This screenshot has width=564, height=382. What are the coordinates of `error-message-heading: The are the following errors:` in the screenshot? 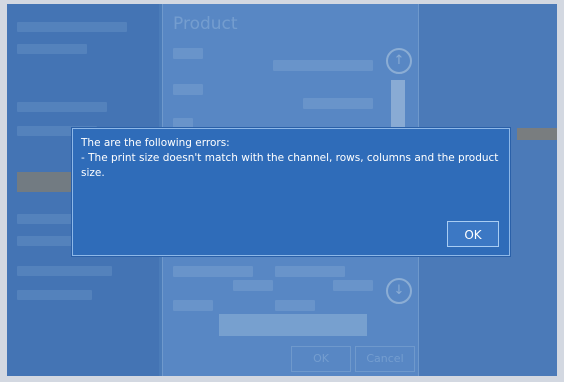 It's located at (155, 143).